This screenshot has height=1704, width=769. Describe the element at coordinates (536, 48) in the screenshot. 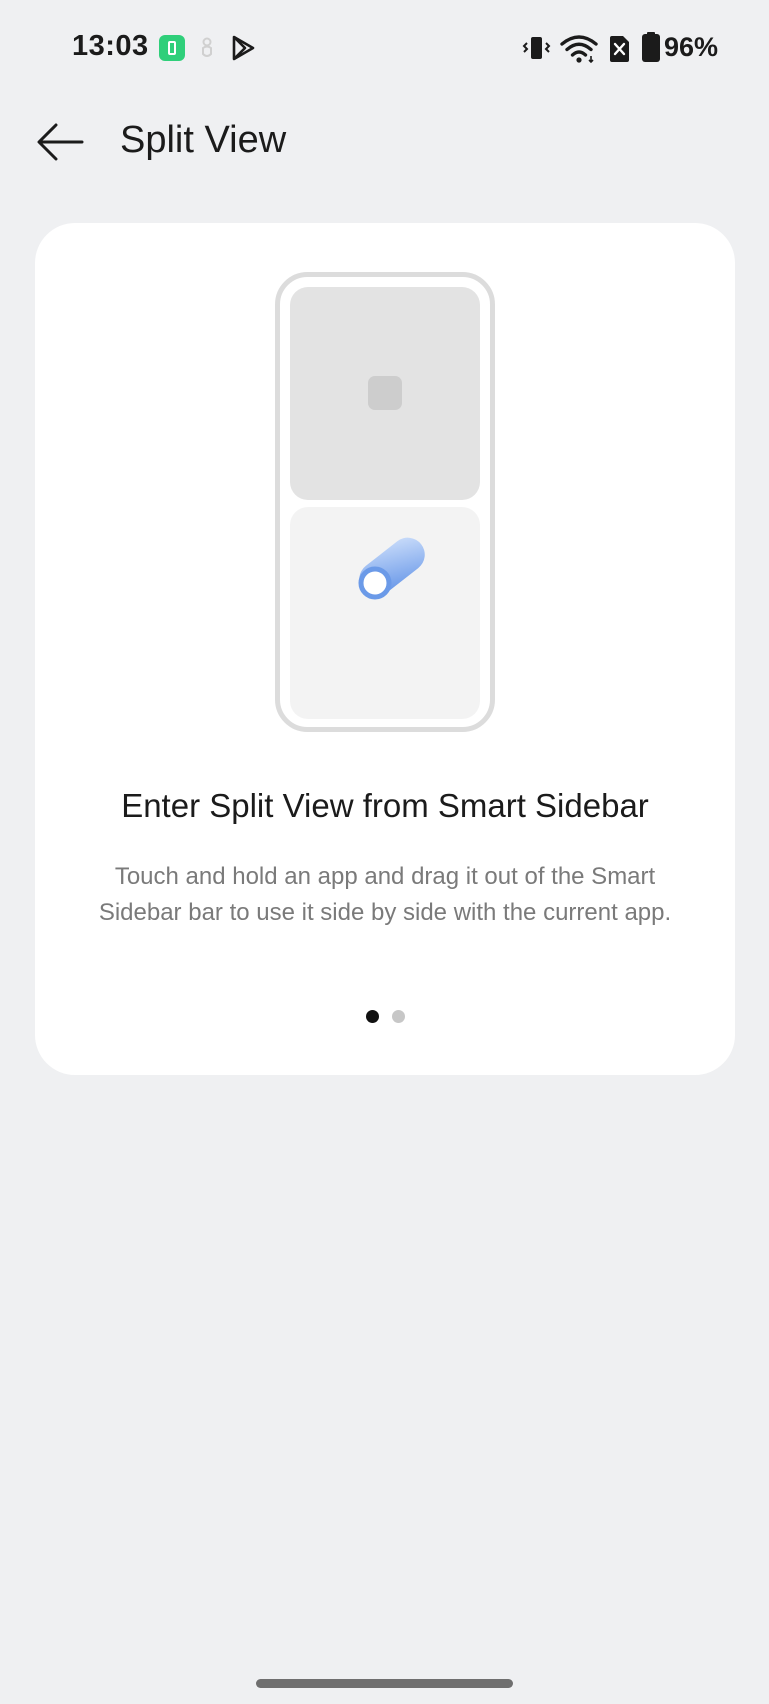

I see `vibrate-icon` at that location.